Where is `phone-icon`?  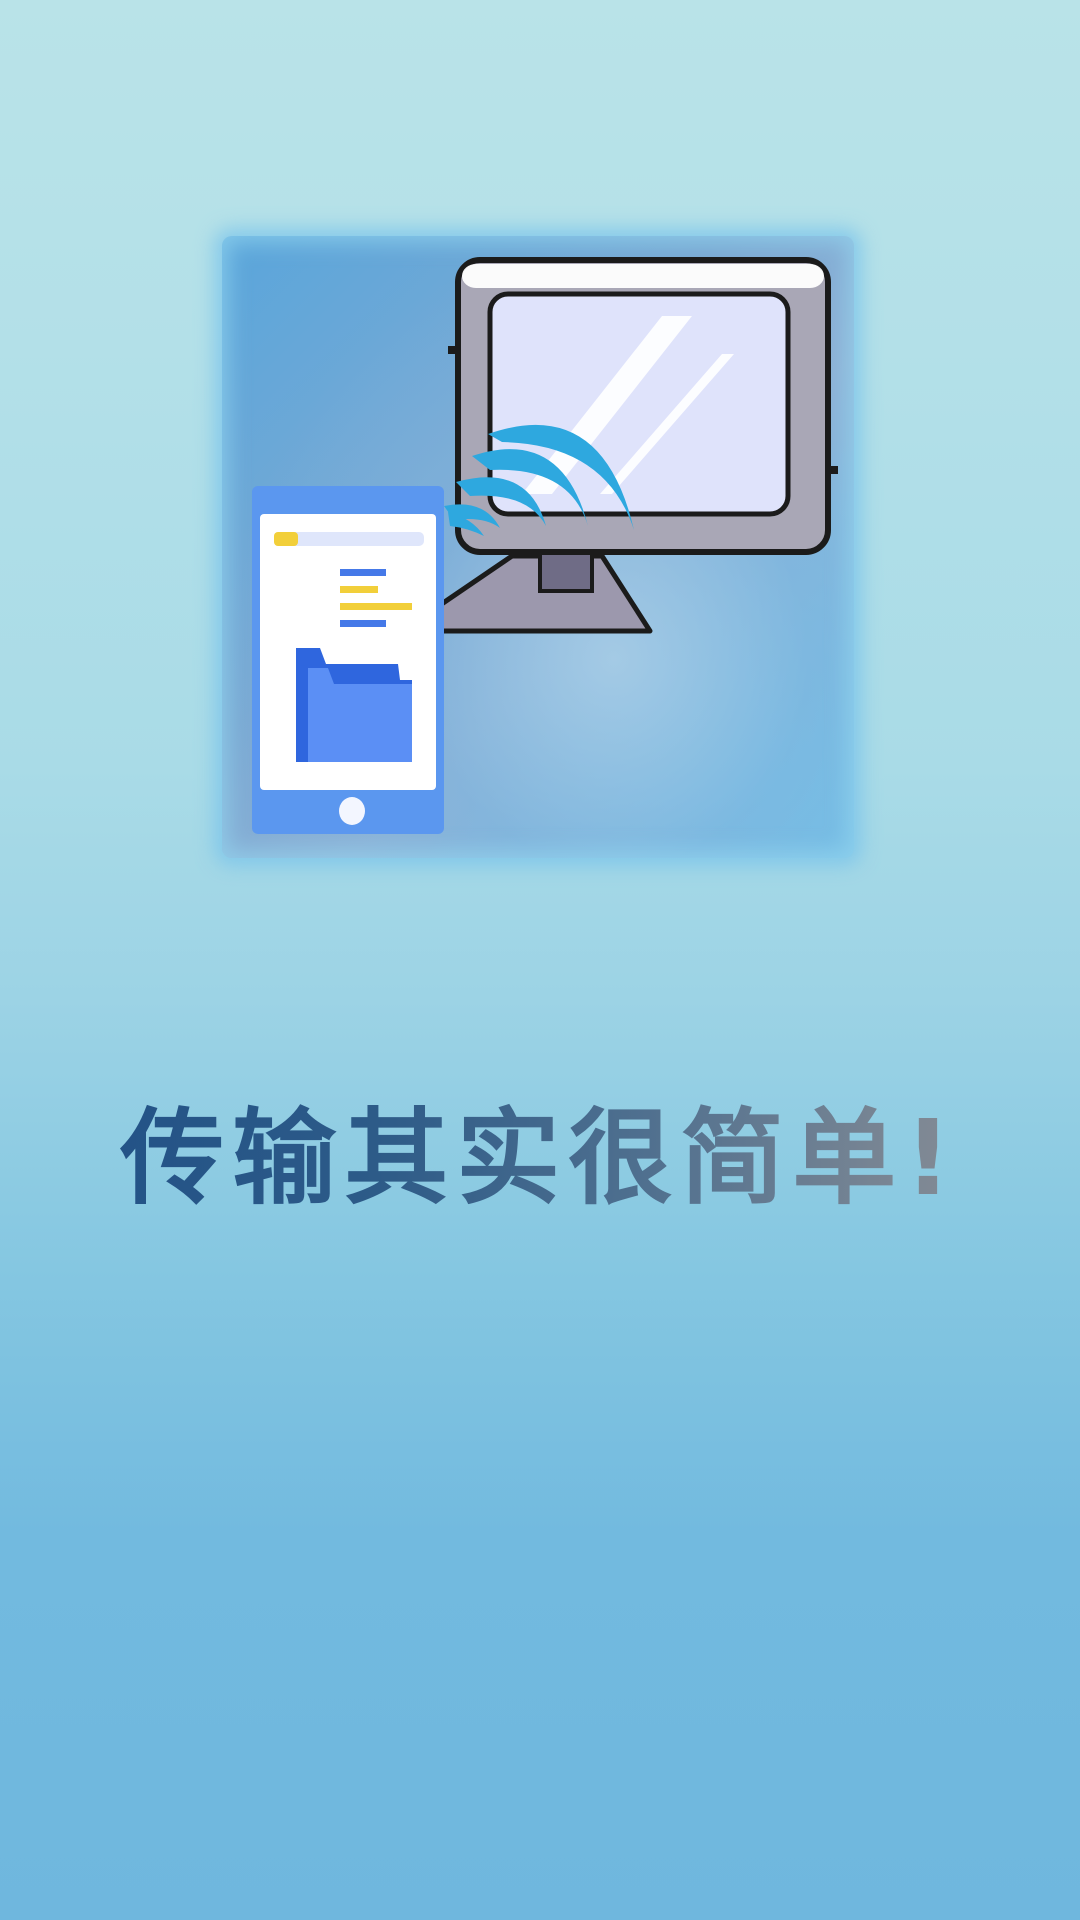
phone-icon is located at coordinates (348, 660).